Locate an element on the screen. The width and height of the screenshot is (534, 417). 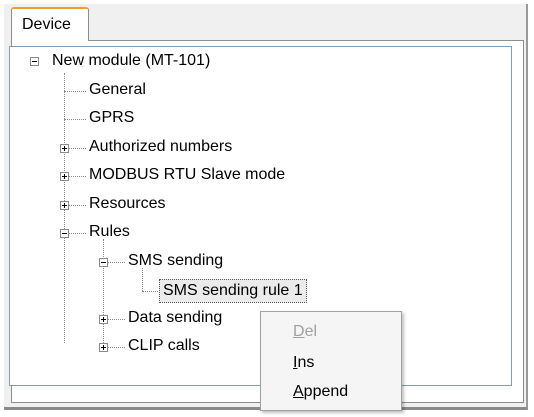
tree-item-rules: Rules is located at coordinates (109, 232).